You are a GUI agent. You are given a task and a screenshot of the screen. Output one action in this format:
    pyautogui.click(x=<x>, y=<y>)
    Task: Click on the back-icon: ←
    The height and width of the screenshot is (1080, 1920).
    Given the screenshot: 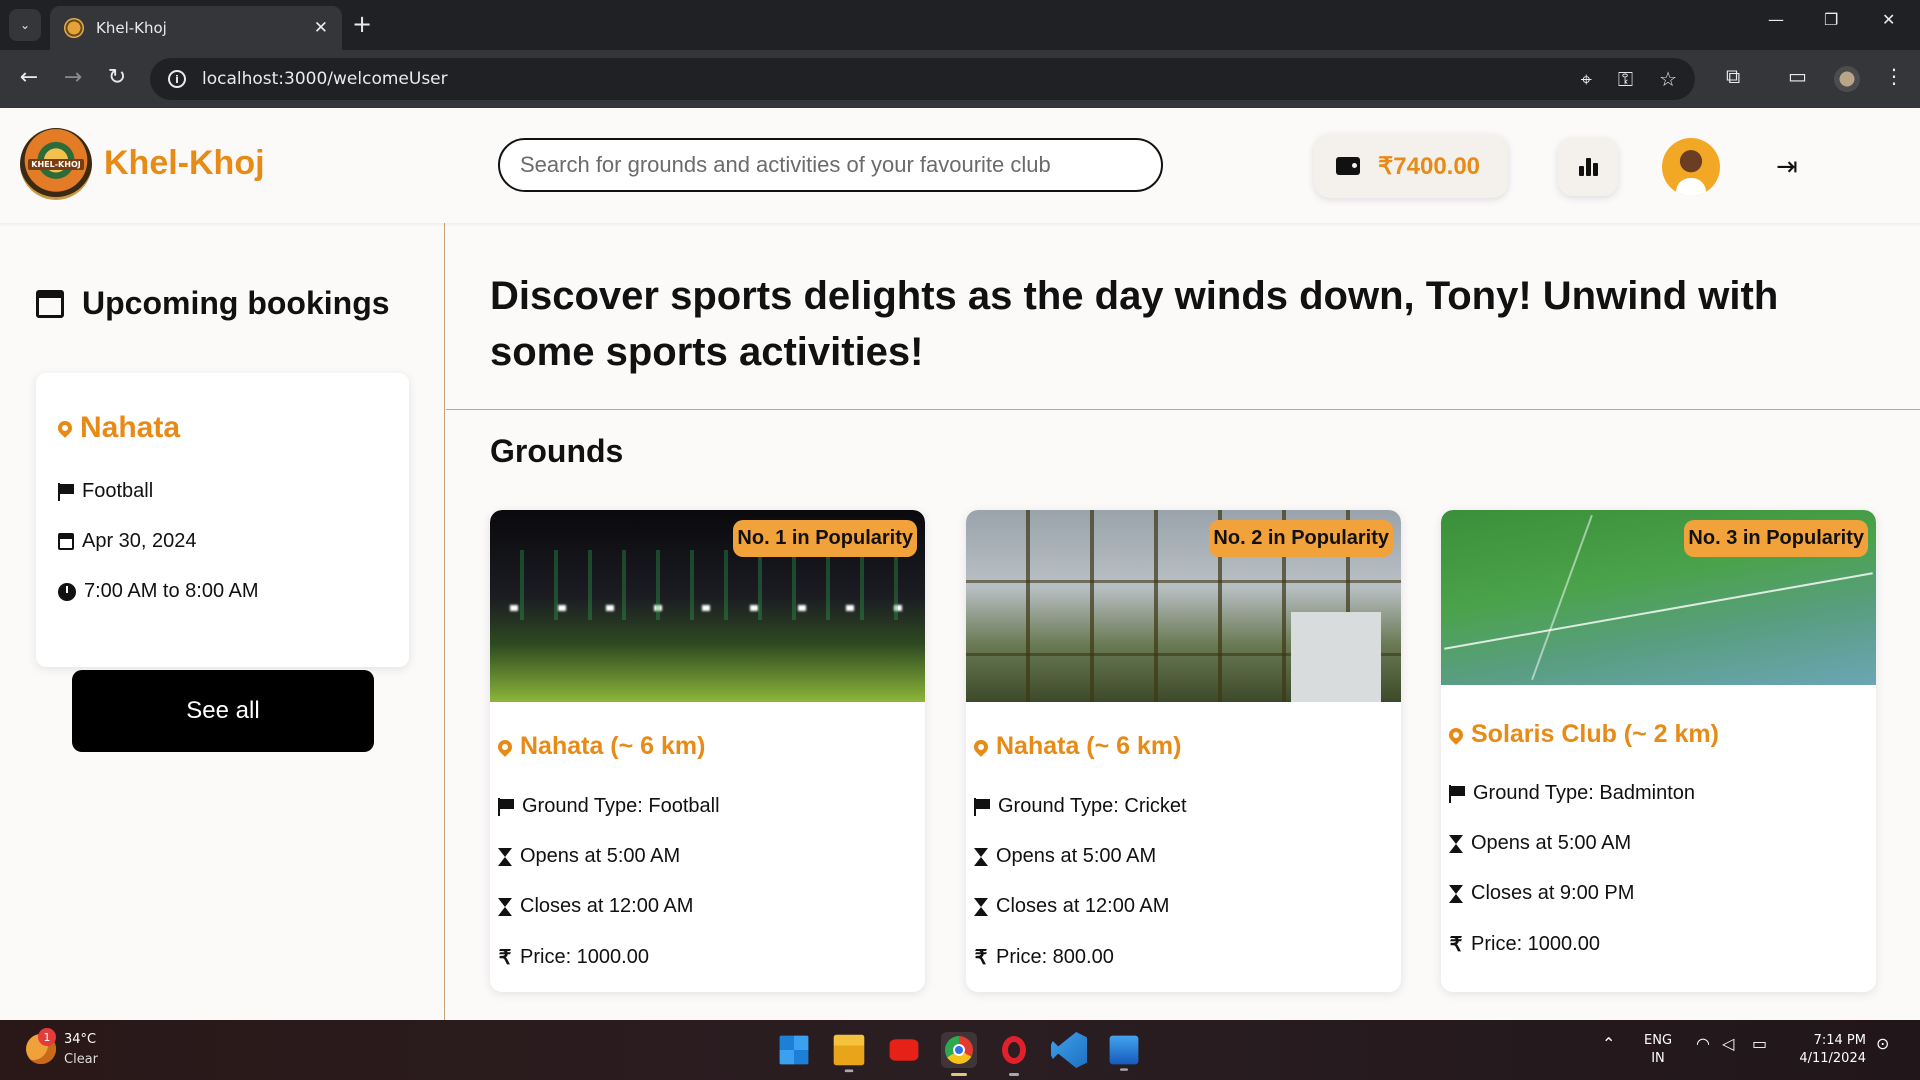 What is the action you would take?
    pyautogui.click(x=29, y=78)
    